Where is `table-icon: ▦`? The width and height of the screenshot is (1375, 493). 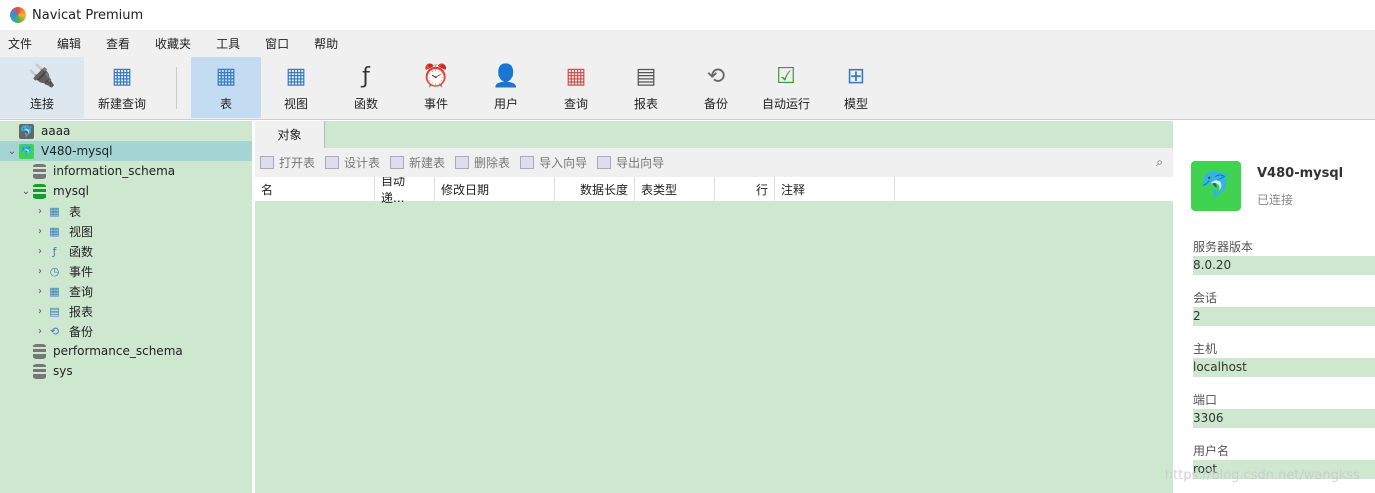 table-icon: ▦ is located at coordinates (226, 76).